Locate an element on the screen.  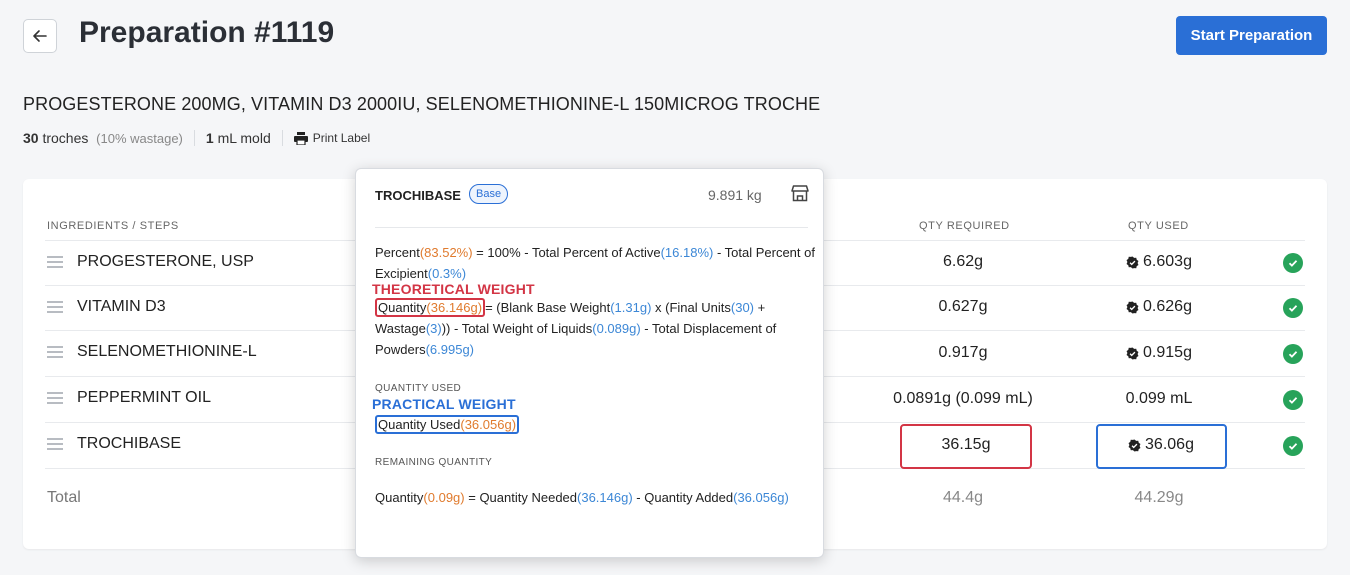
qty-required: 0.917g is located at coordinates (963, 352).